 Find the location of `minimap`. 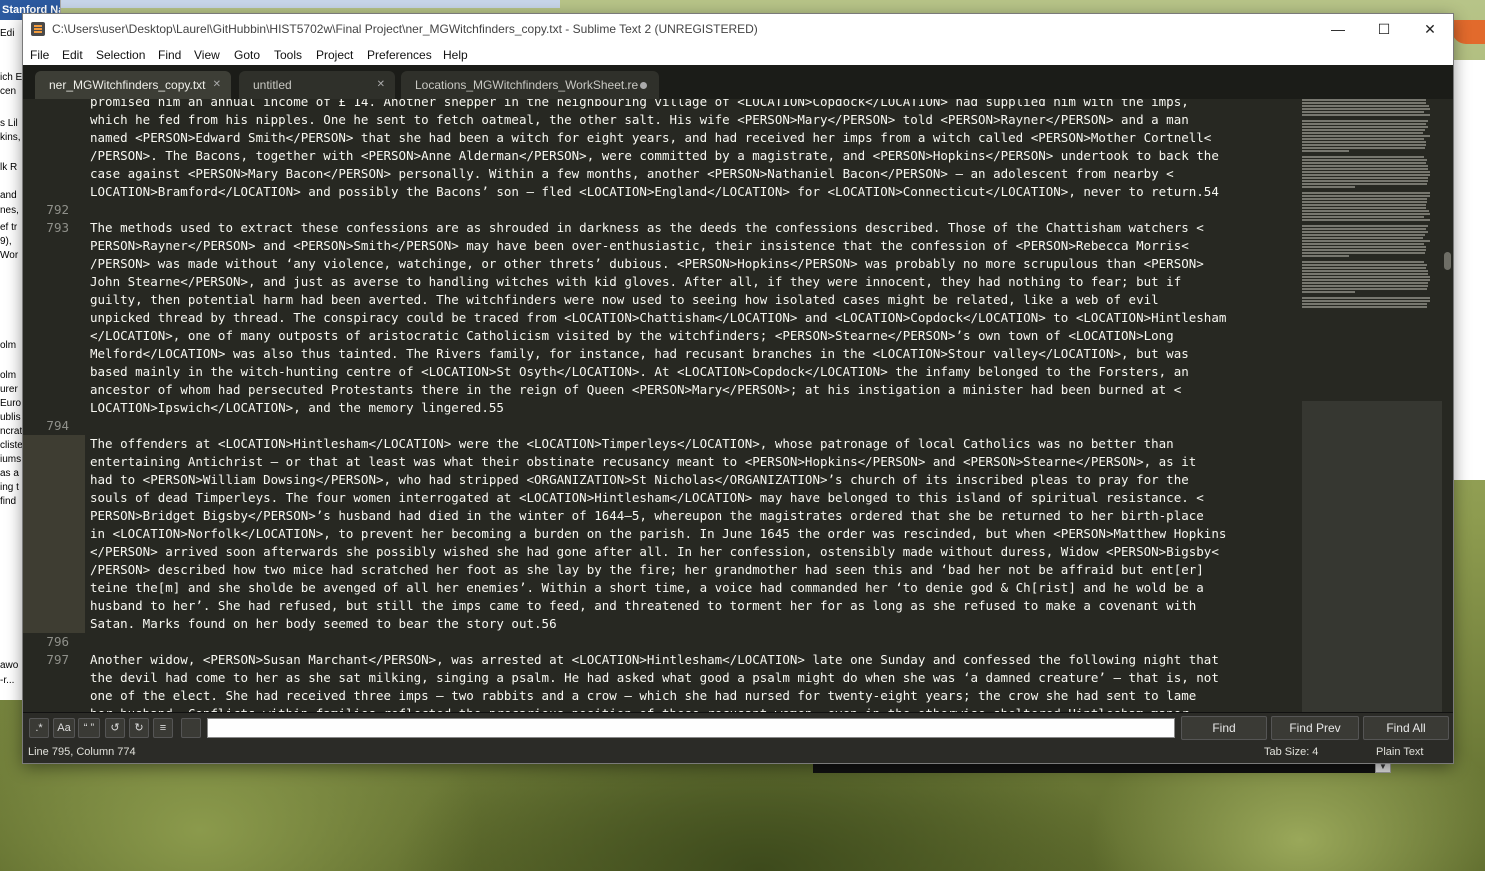

minimap is located at coordinates (1372, 405).